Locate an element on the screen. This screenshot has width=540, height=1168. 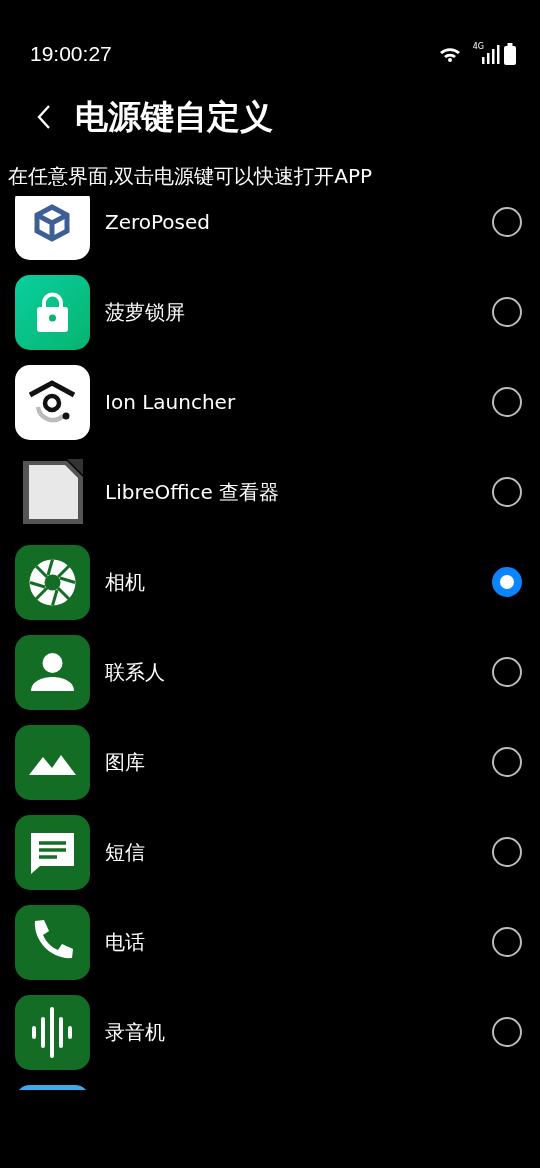
eye-house-icon is located at coordinates (52, 402).